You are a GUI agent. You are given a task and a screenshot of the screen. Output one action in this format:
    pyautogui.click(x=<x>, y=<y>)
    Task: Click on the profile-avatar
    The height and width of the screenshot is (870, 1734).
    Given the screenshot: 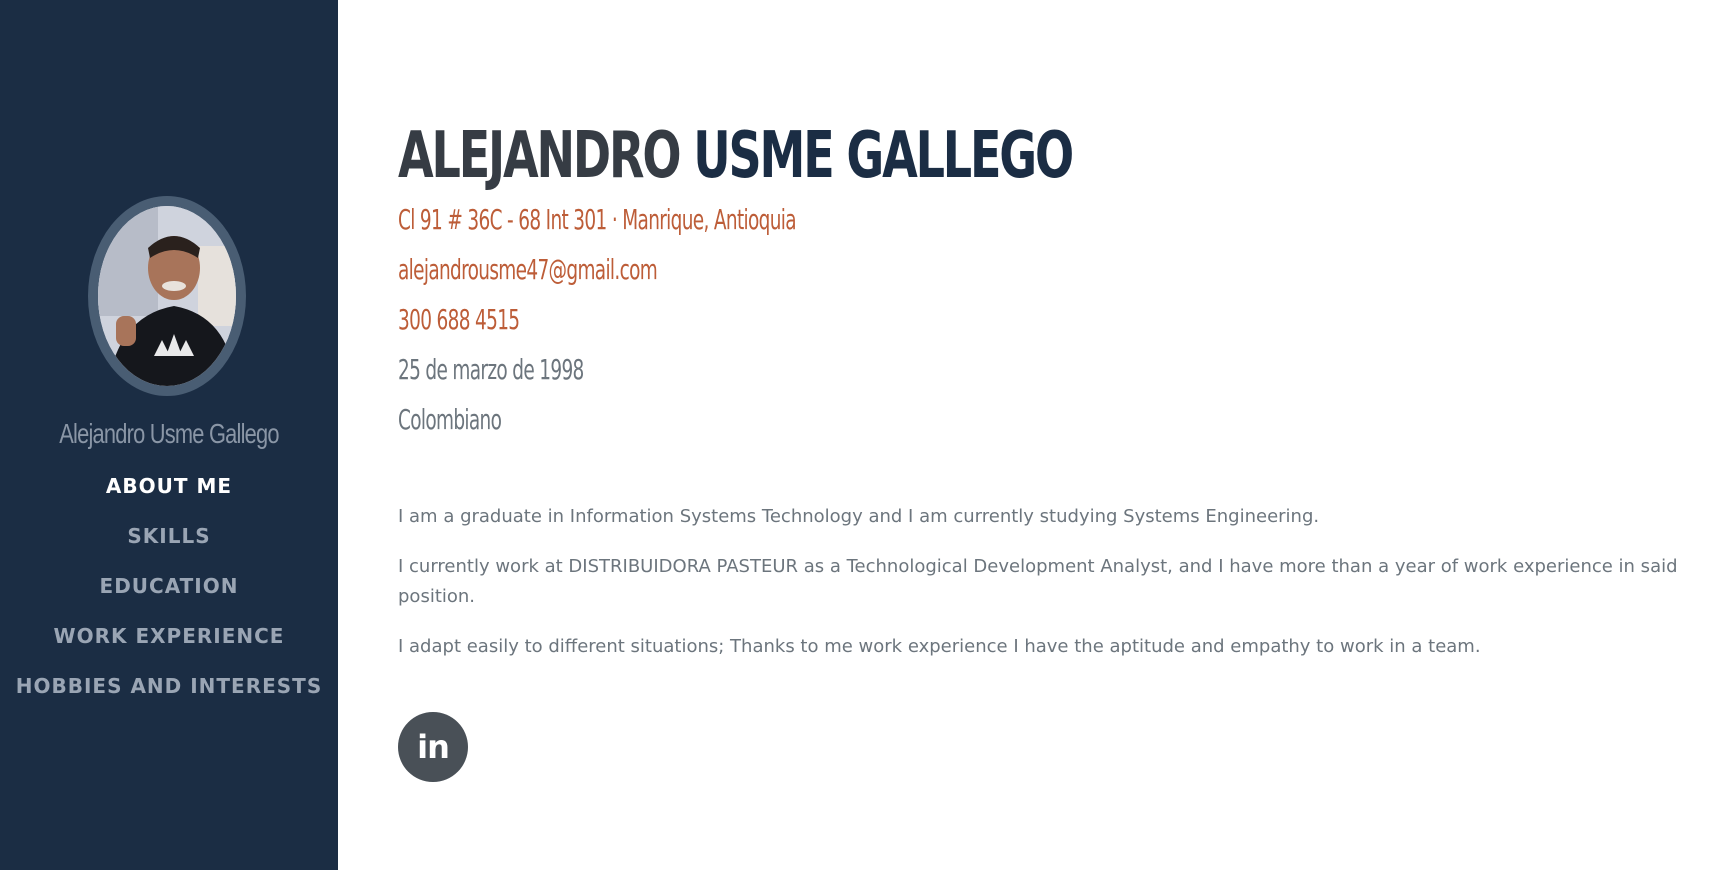 What is the action you would take?
    pyautogui.click(x=167, y=296)
    